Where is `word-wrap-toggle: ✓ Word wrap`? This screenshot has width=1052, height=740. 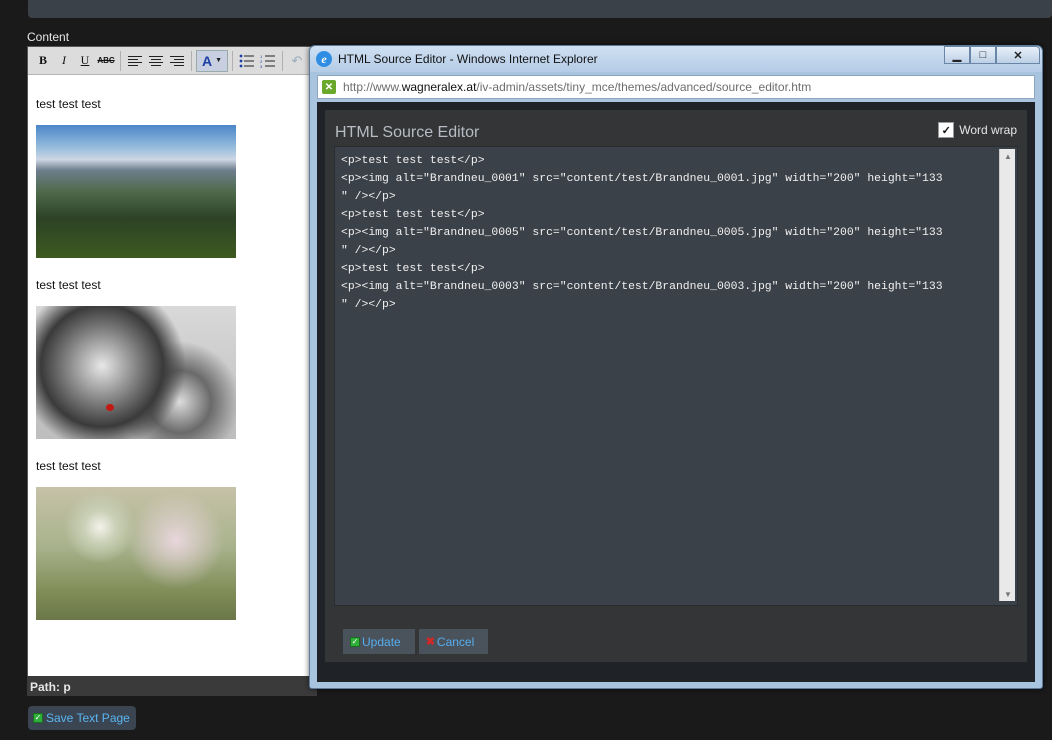 word-wrap-toggle: ✓ Word wrap is located at coordinates (977, 130).